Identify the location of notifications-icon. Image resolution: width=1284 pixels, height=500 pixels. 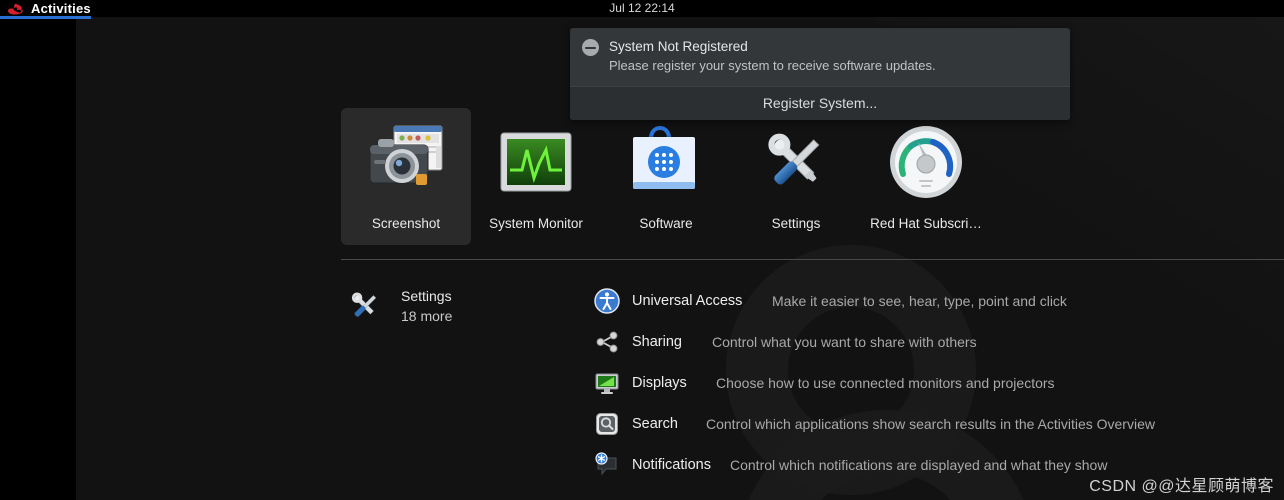
(607, 464).